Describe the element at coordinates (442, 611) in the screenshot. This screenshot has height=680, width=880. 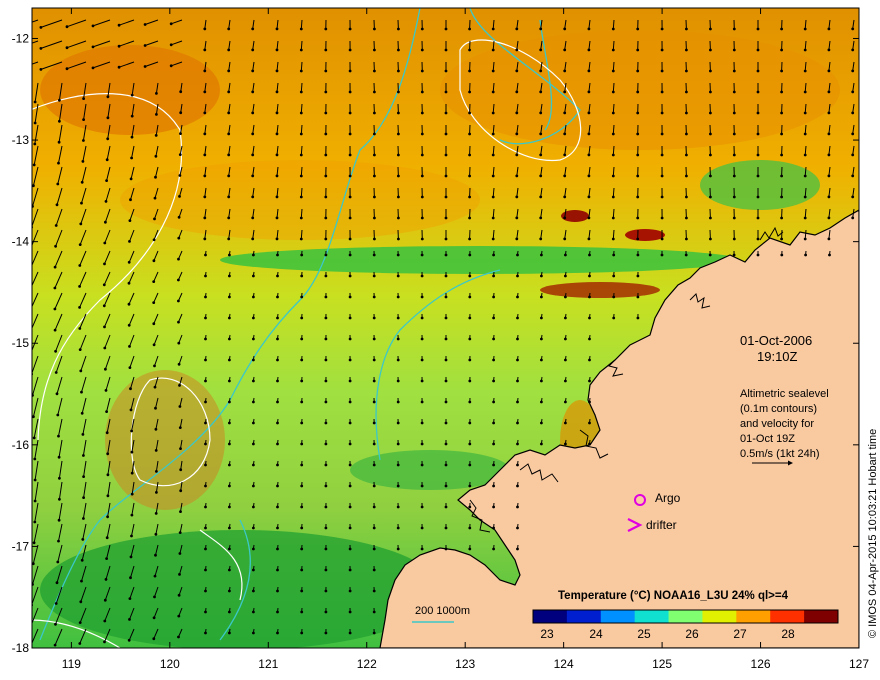
I see `isobath-legend-label: 200 1000m` at that location.